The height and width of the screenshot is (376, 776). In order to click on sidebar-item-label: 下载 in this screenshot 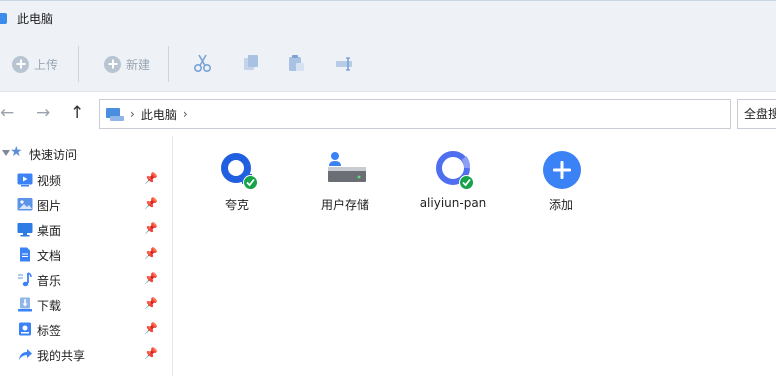, I will do `click(49, 306)`.